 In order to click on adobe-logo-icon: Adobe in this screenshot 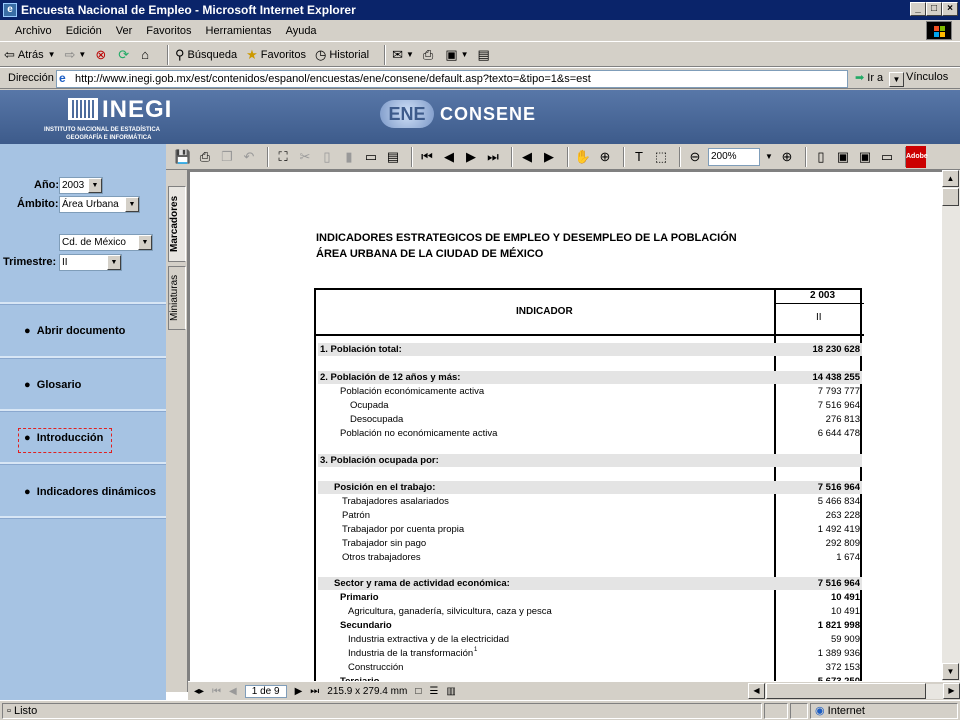, I will do `click(917, 157)`.